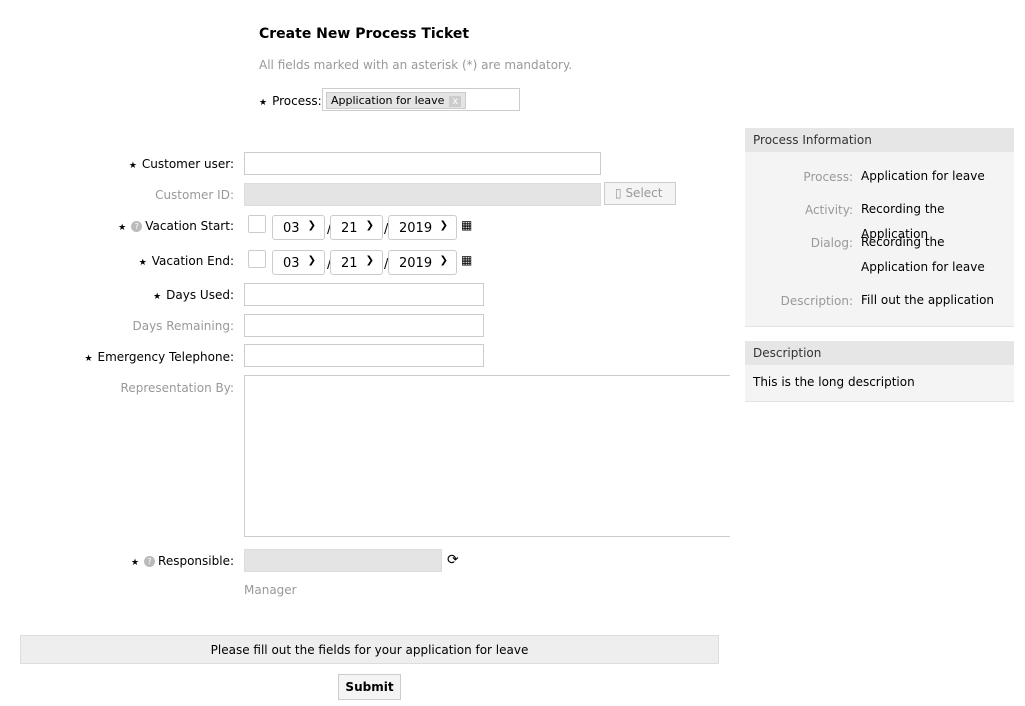  Describe the element at coordinates (182, 561) in the screenshot. I see `responsible-label: ★? Responsible:` at that location.